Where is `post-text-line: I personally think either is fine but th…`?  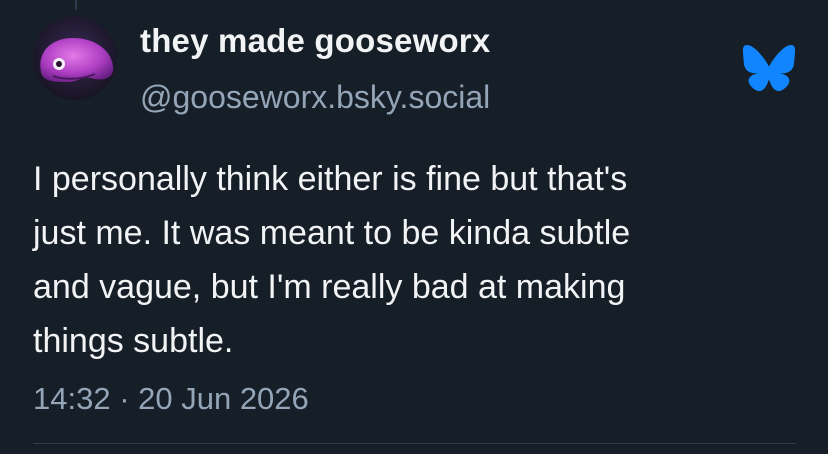 post-text-line: I personally think either is fine but th… is located at coordinates (330, 179).